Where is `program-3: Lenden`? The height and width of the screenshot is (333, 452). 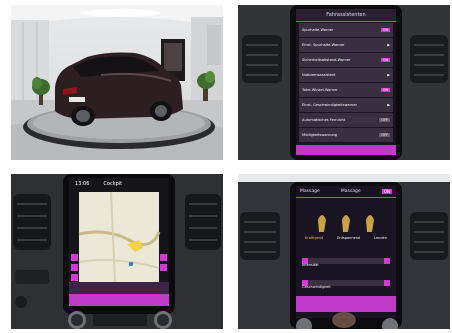 program-3: Lenden is located at coordinates (380, 238).